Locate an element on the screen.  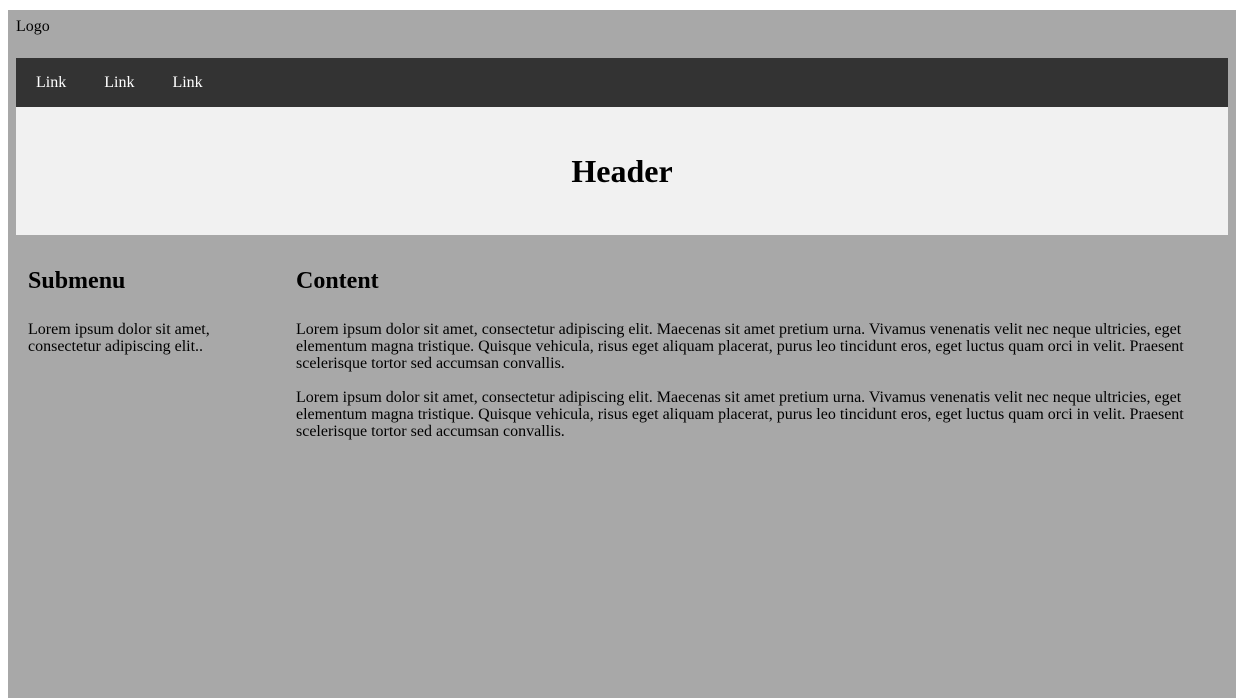
header-title: Header is located at coordinates (622, 170).